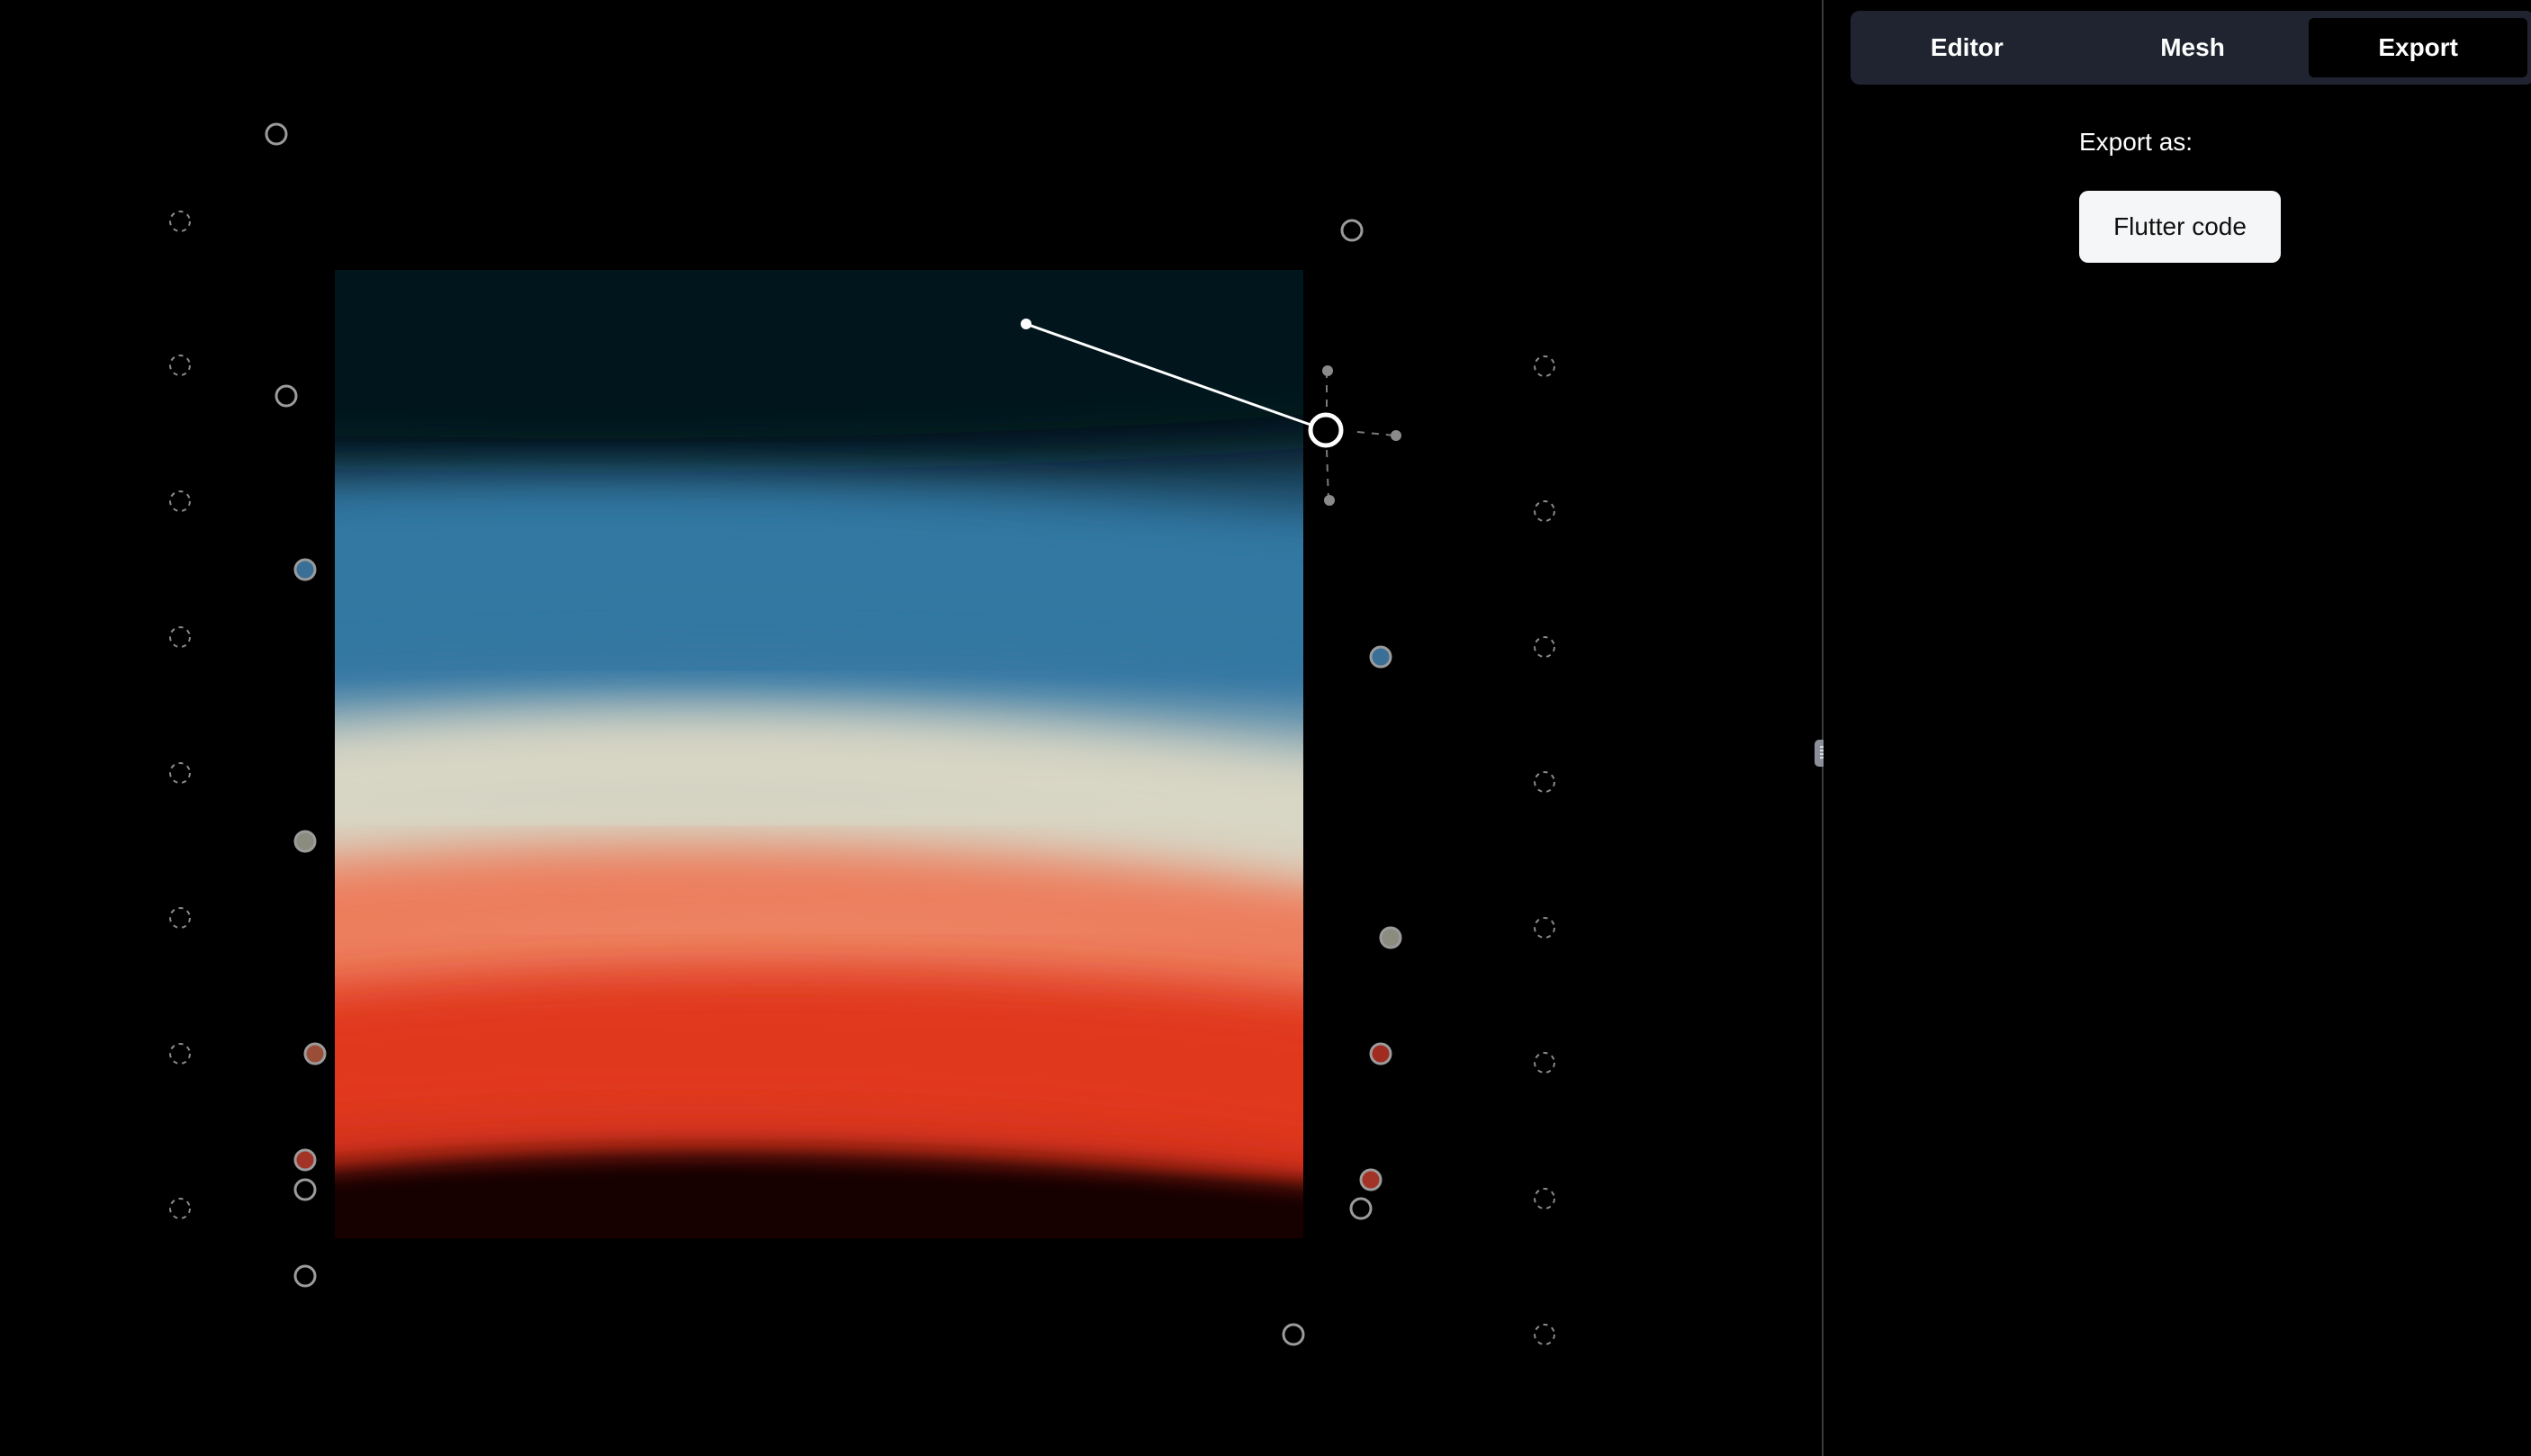  What do you see at coordinates (1026, 324) in the screenshot?
I see `tangent-handle` at bounding box center [1026, 324].